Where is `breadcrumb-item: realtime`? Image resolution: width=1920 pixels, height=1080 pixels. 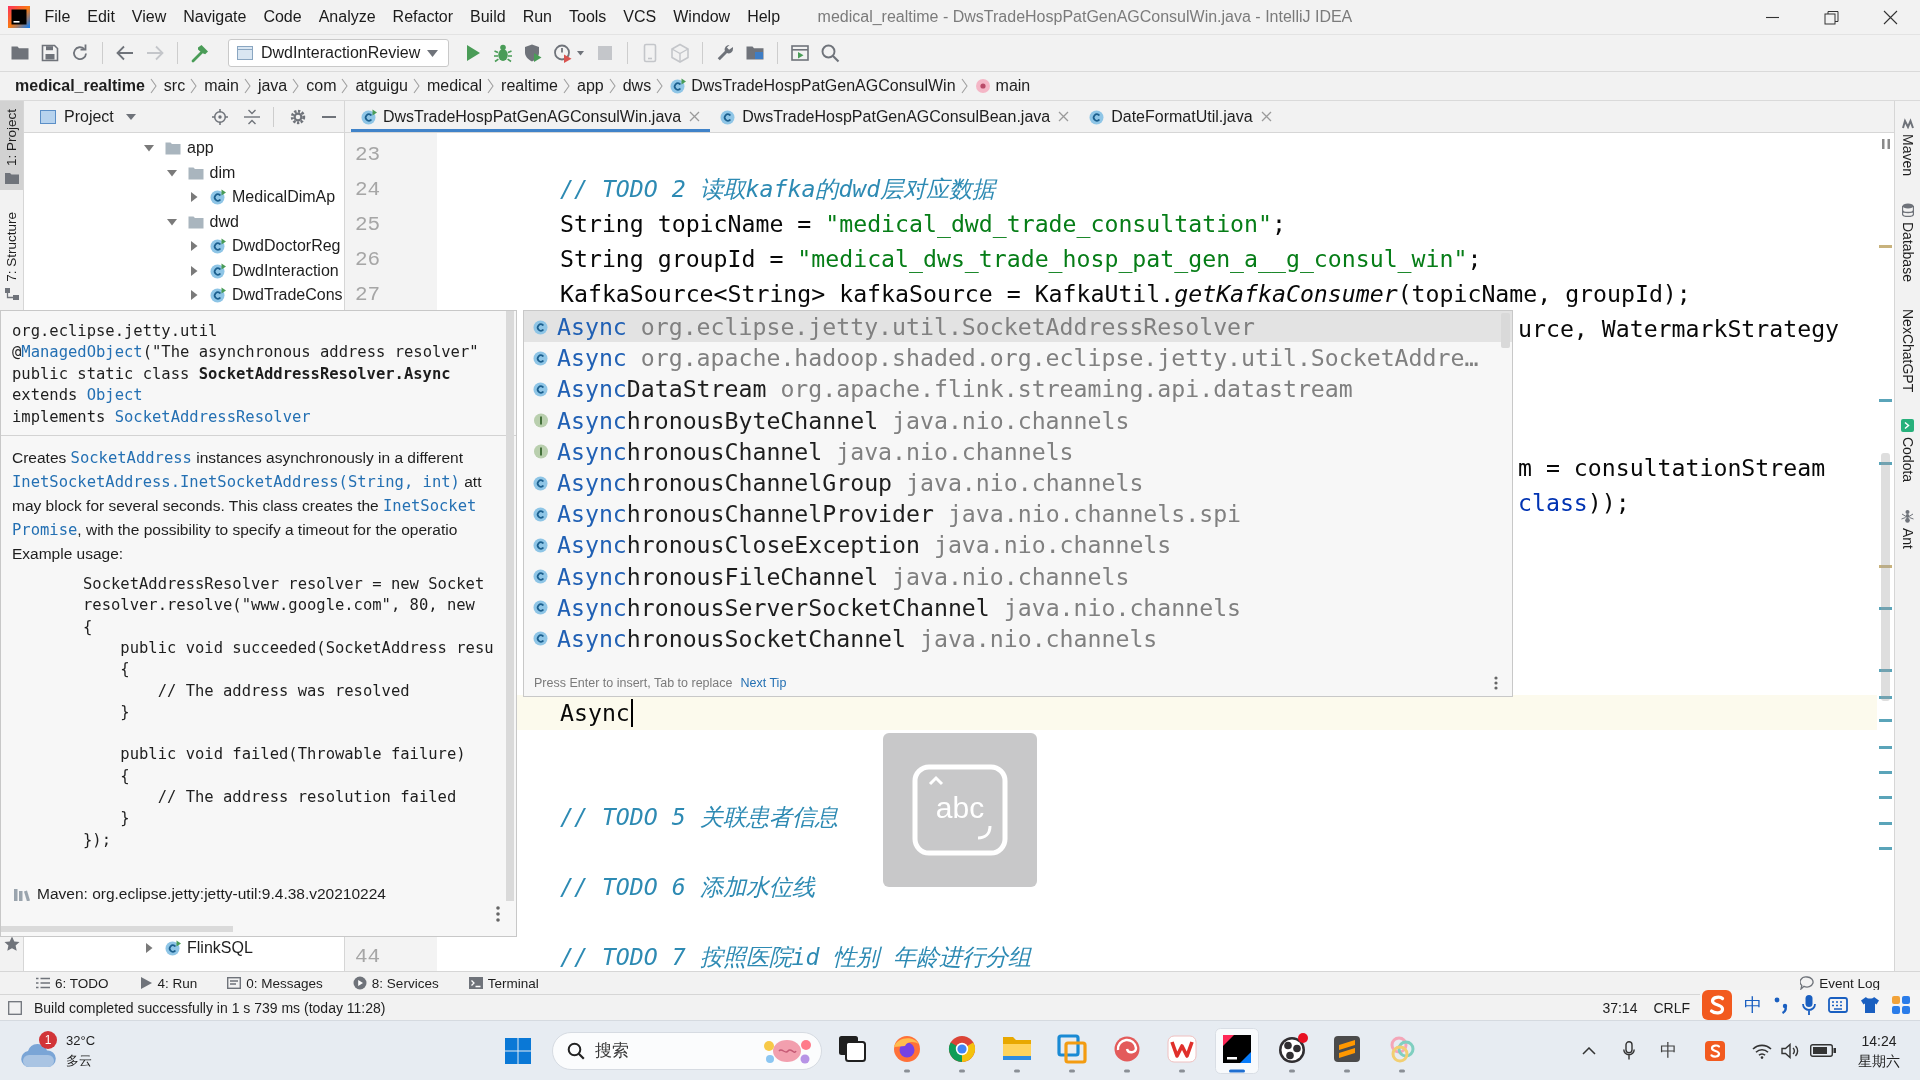 breadcrumb-item: realtime is located at coordinates (529, 86).